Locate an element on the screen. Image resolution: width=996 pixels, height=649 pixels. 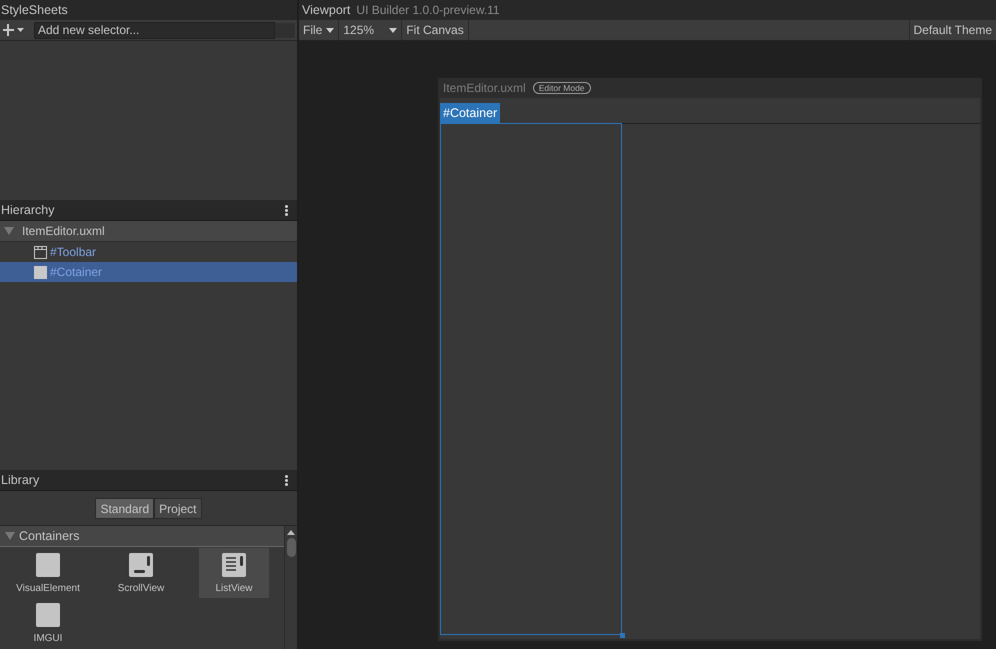
panel-title: Library is located at coordinates (20, 480).